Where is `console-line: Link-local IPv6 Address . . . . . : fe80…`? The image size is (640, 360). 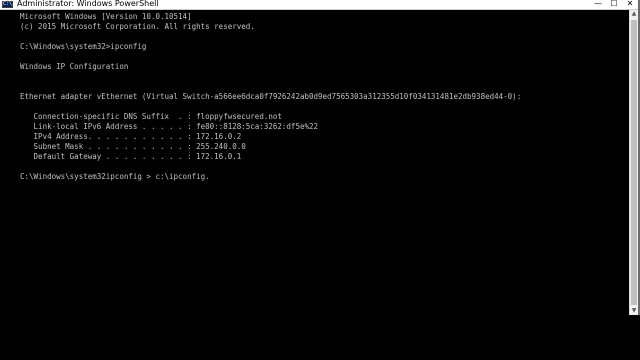 console-line: Link-local IPv6 Address . . . . . : fe80… is located at coordinates (169, 126).